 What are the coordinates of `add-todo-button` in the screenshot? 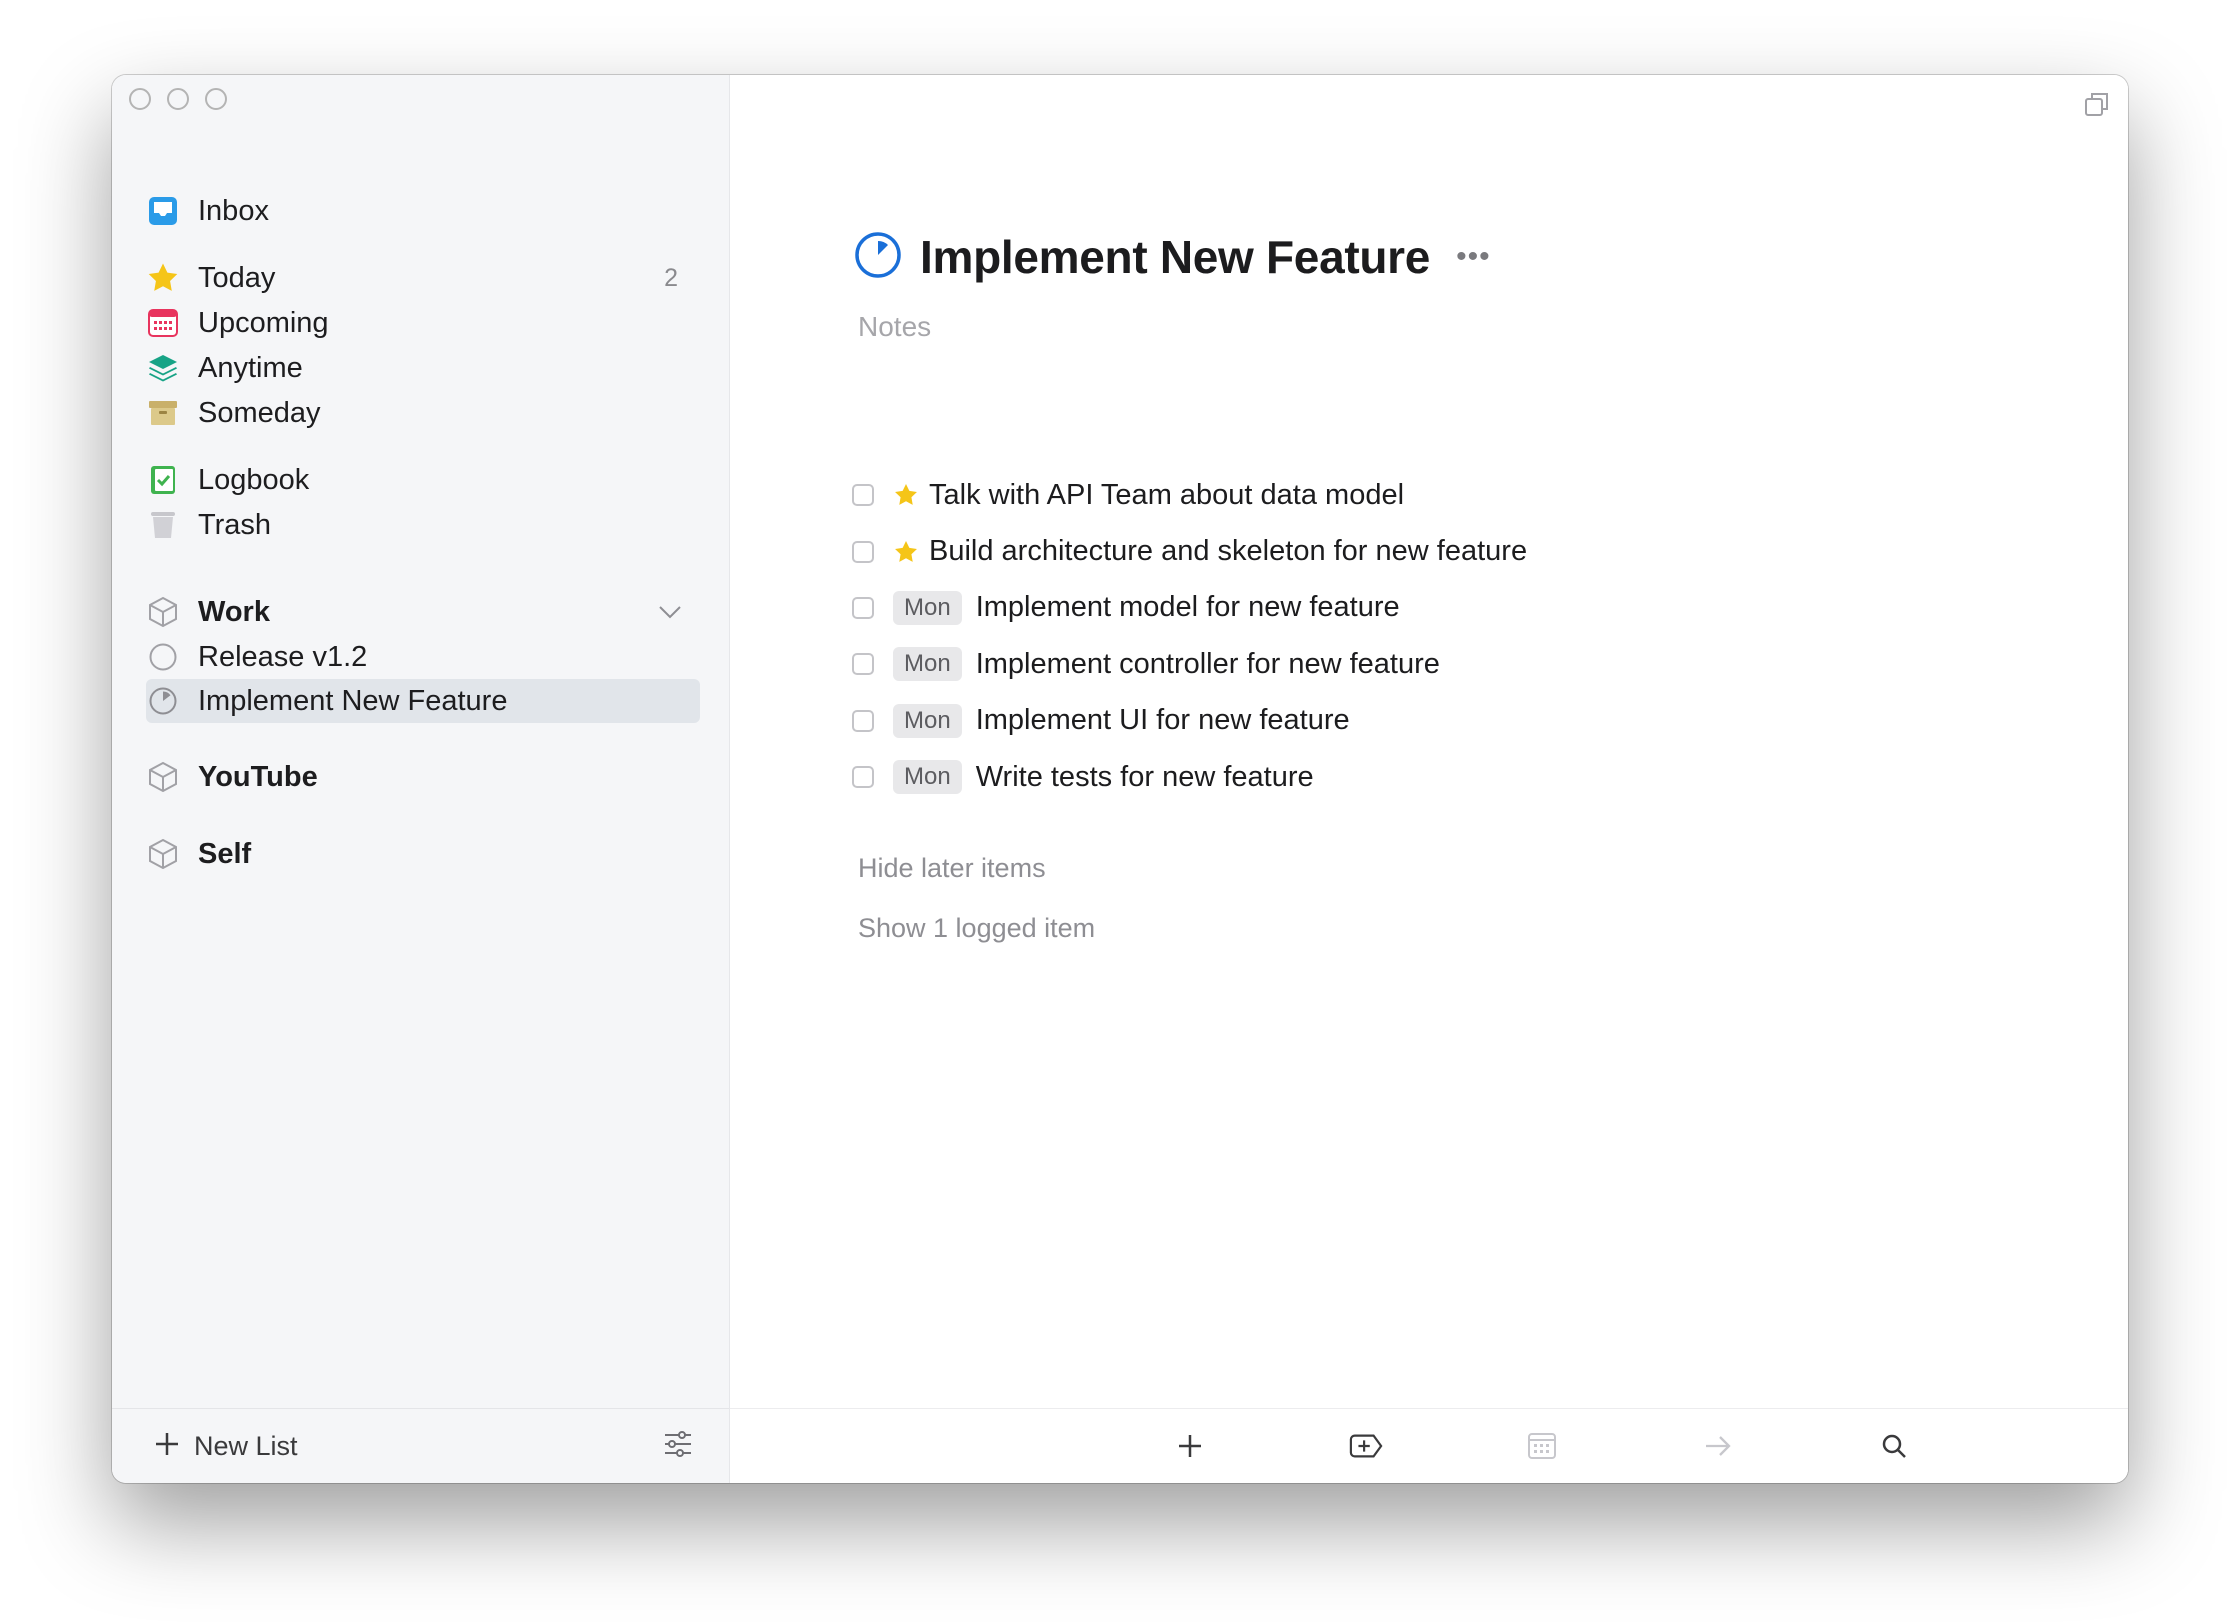 It's located at (1190, 1446).